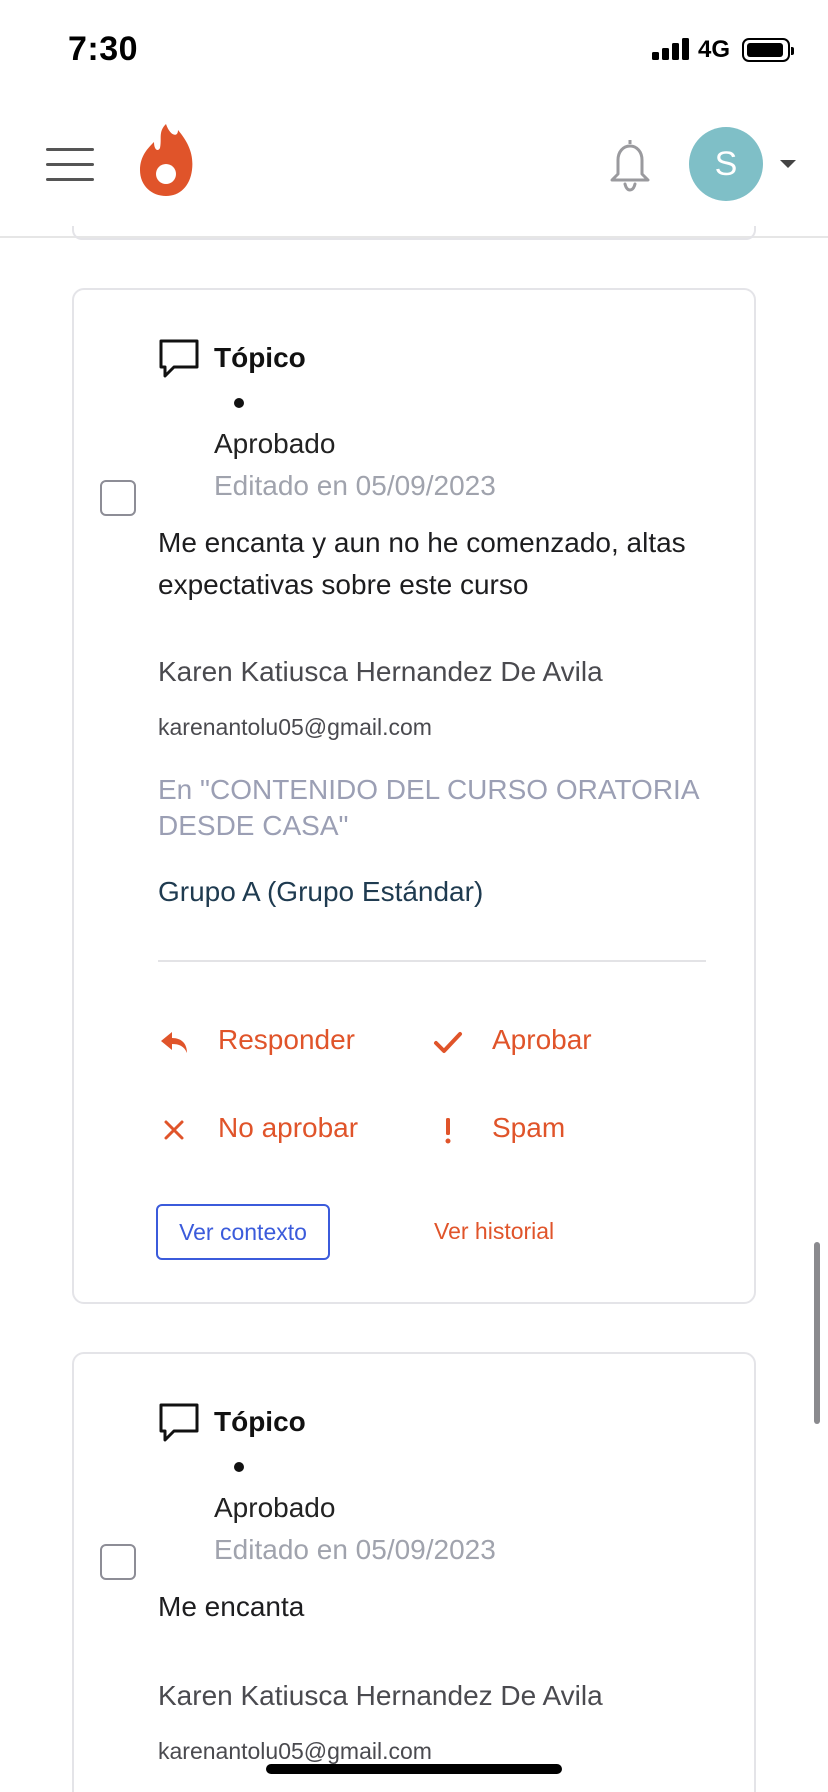 This screenshot has height=1792, width=828. Describe the element at coordinates (542, 1039) in the screenshot. I see `approve-label: Aprobar` at that location.